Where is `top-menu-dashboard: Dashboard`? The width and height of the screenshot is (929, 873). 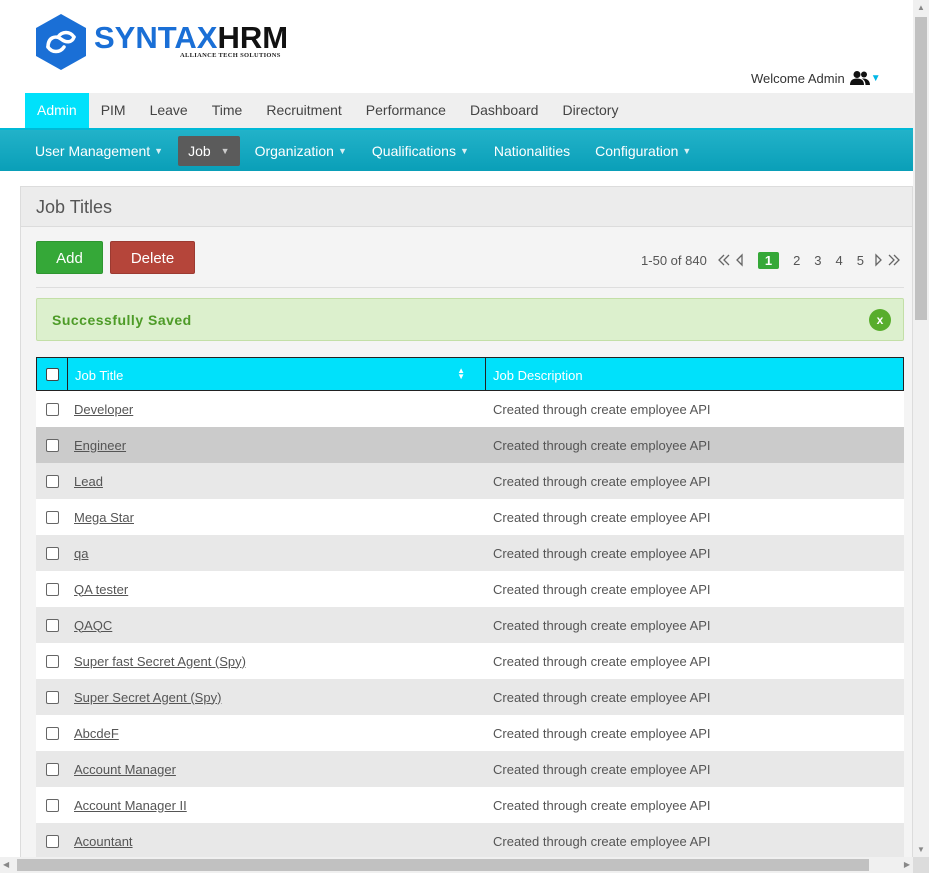
top-menu-dashboard: Dashboard is located at coordinates (504, 110).